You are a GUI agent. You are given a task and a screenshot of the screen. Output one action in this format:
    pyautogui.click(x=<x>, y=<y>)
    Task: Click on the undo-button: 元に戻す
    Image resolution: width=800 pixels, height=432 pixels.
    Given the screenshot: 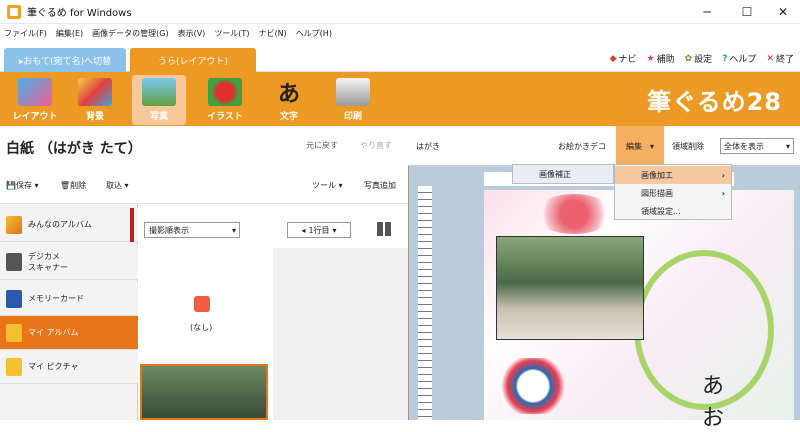 What is the action you would take?
    pyautogui.click(x=322, y=145)
    